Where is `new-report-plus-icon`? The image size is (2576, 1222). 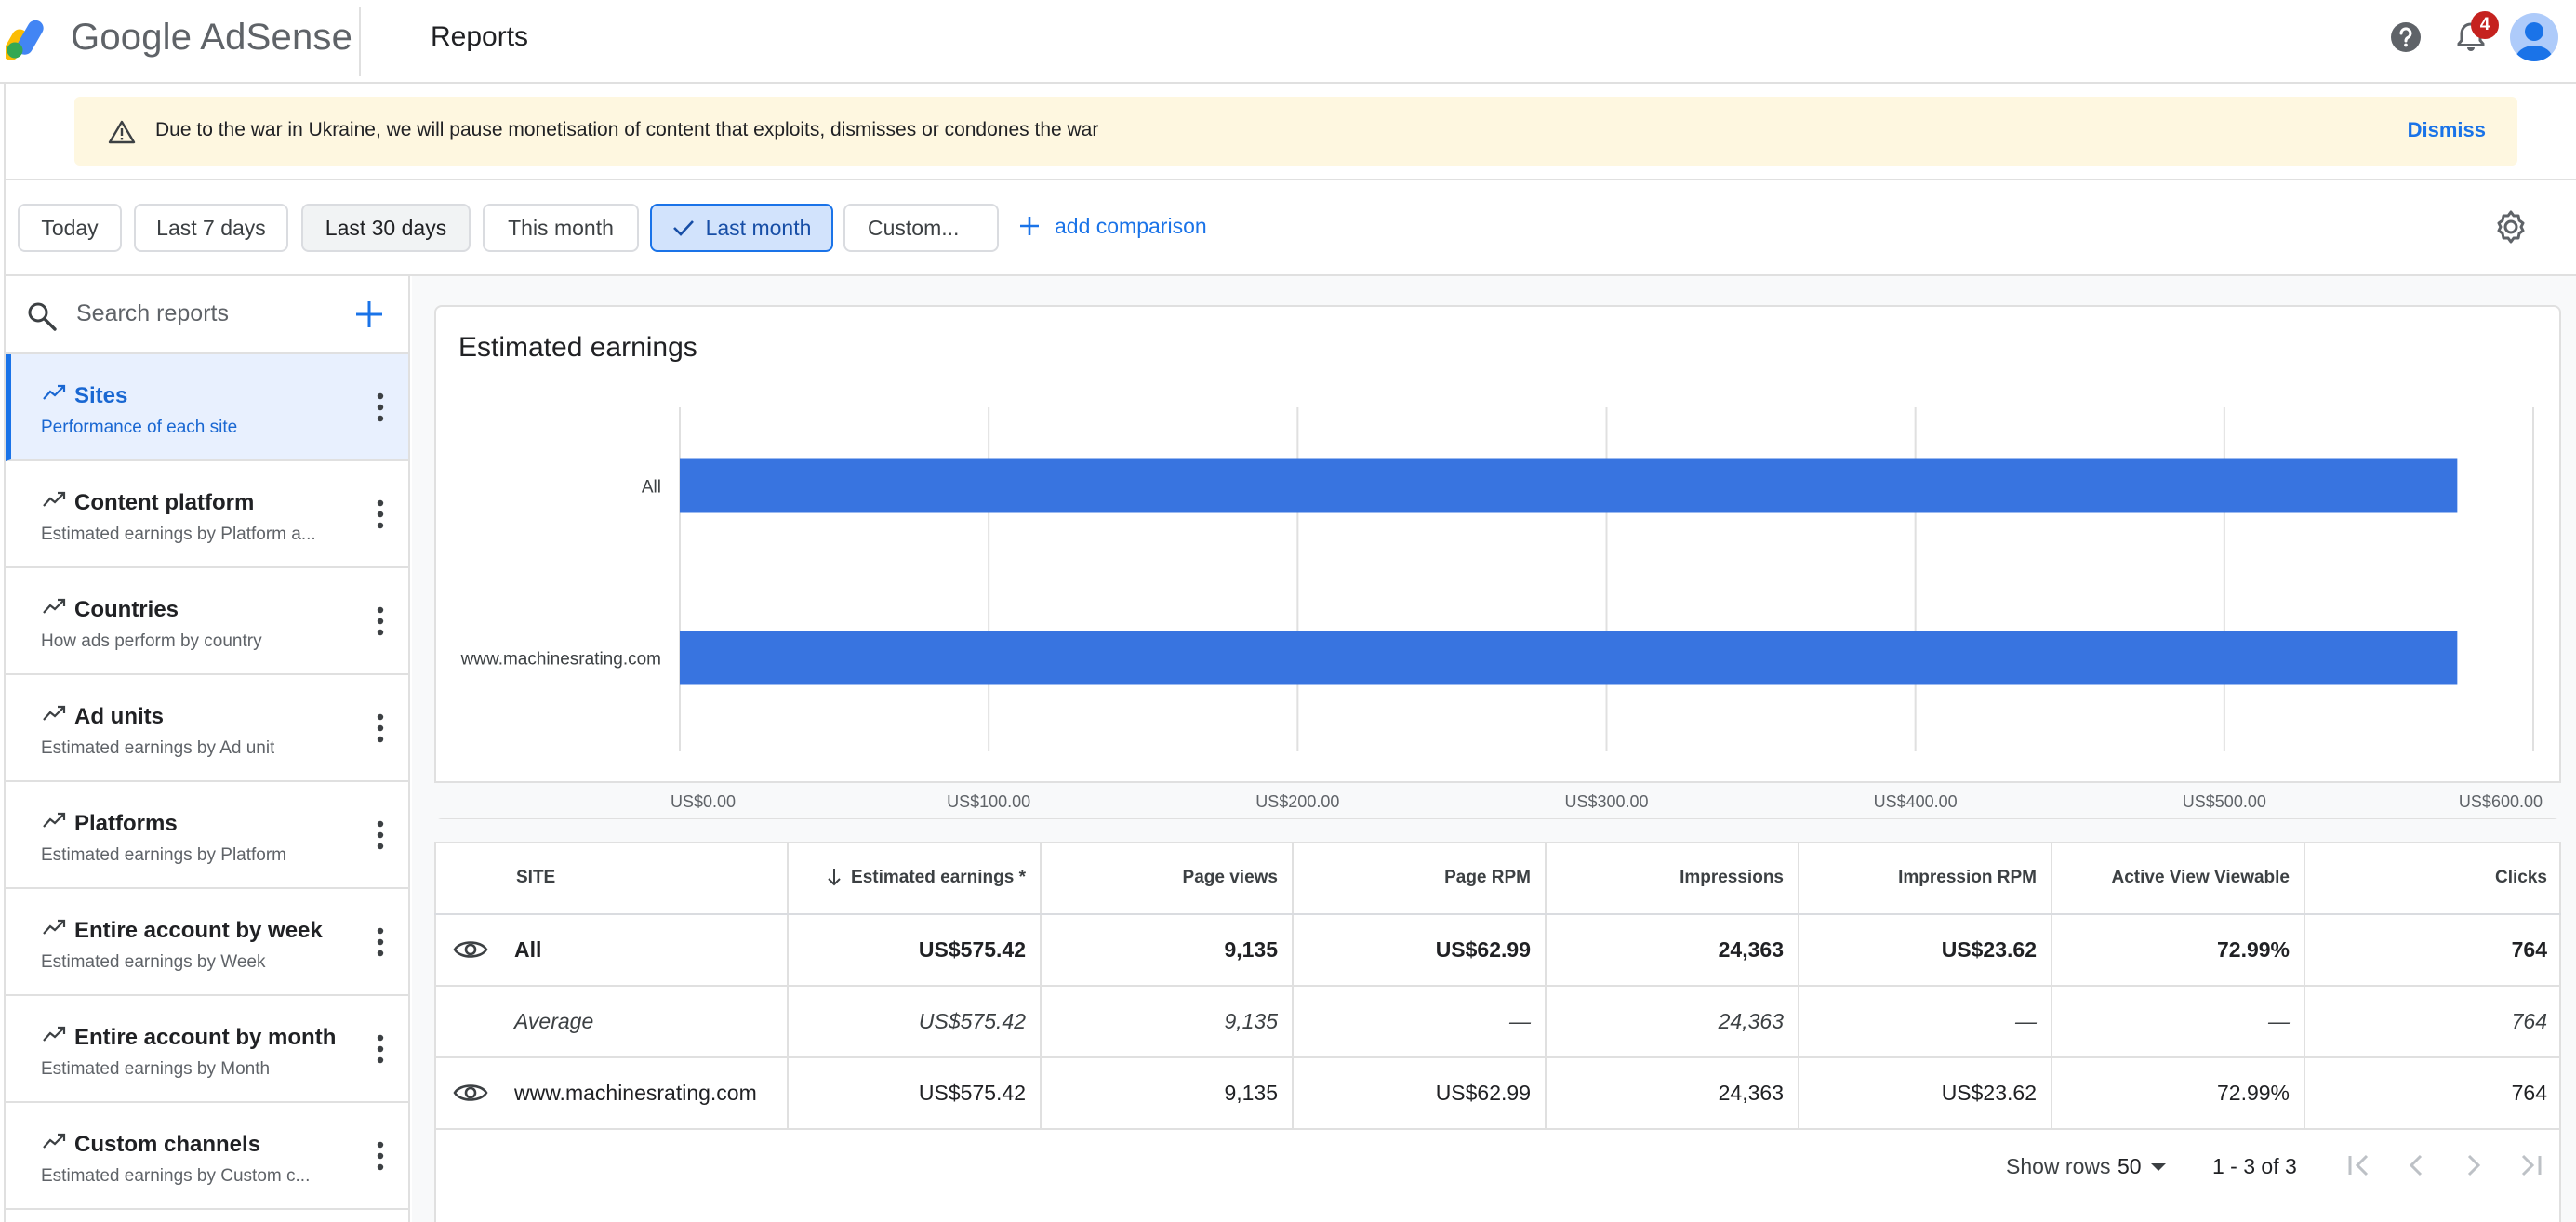 new-report-plus-icon is located at coordinates (369, 315).